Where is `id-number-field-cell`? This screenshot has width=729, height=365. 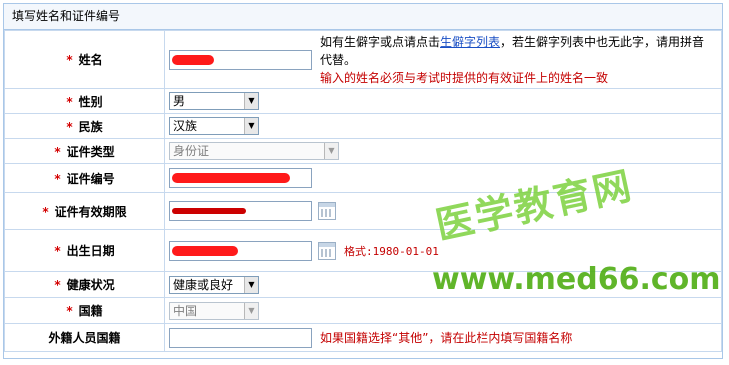
id-number-field-cell is located at coordinates (443, 178).